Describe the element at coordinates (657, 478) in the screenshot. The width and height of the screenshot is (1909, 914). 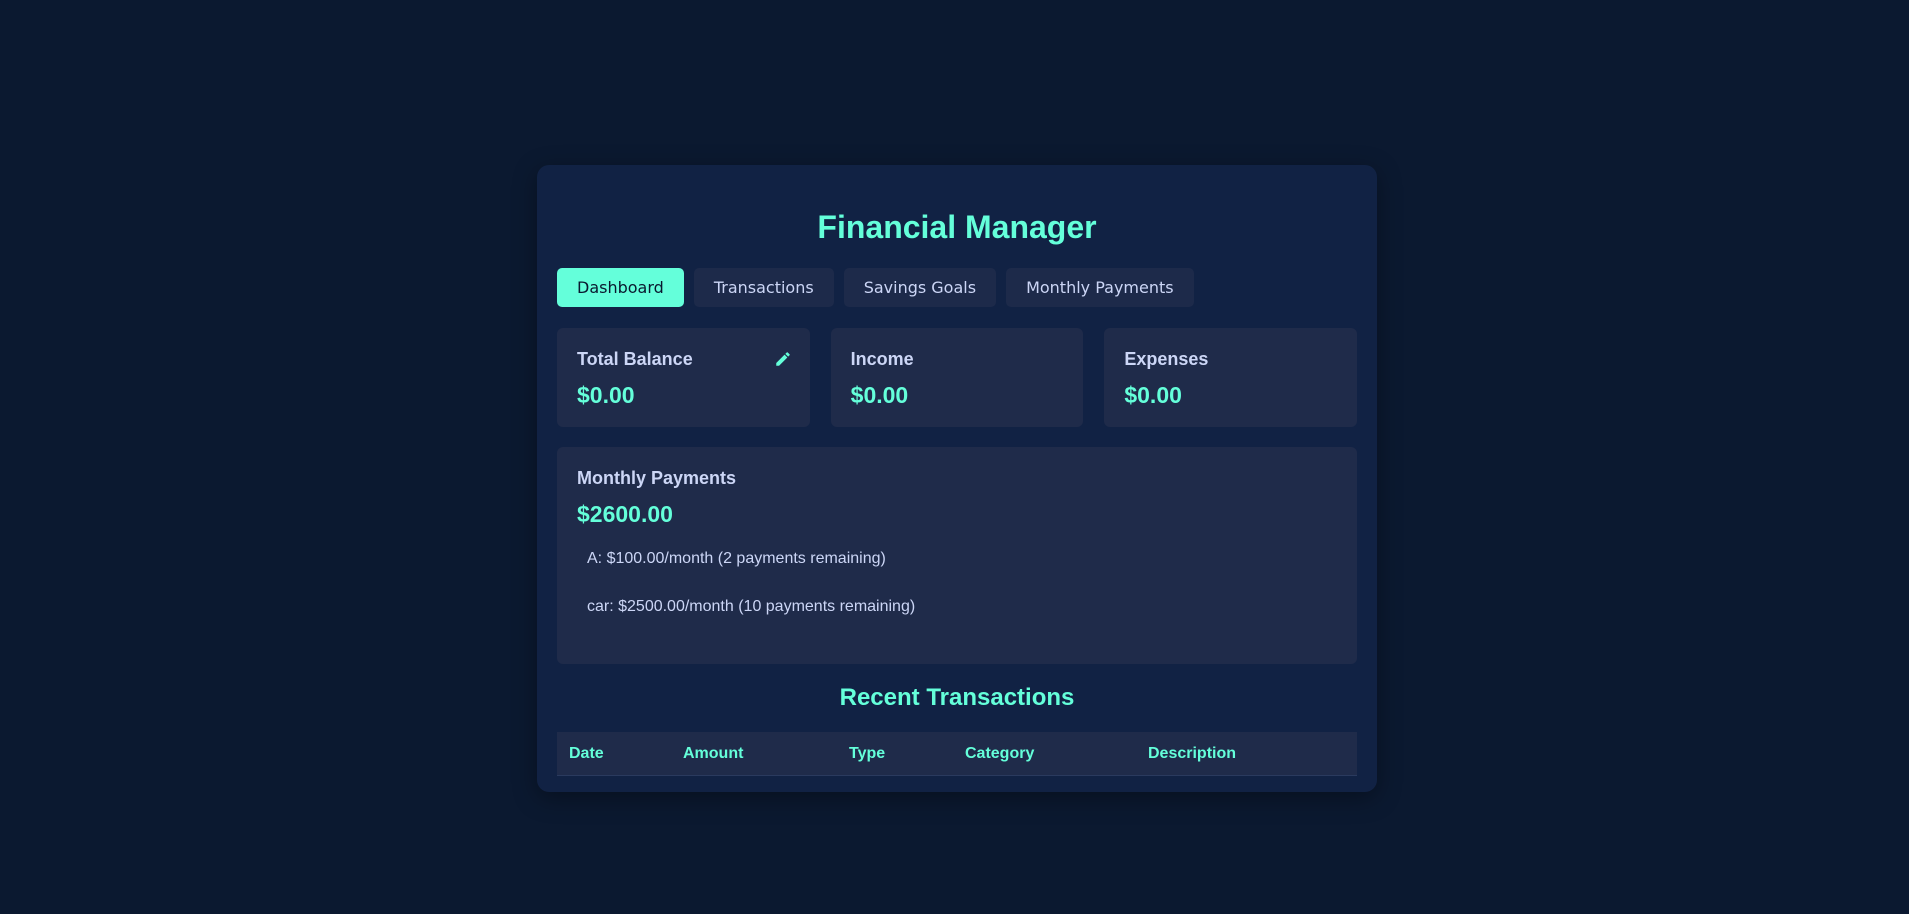
I see `monthly-payments-label: Monthly Payments` at that location.